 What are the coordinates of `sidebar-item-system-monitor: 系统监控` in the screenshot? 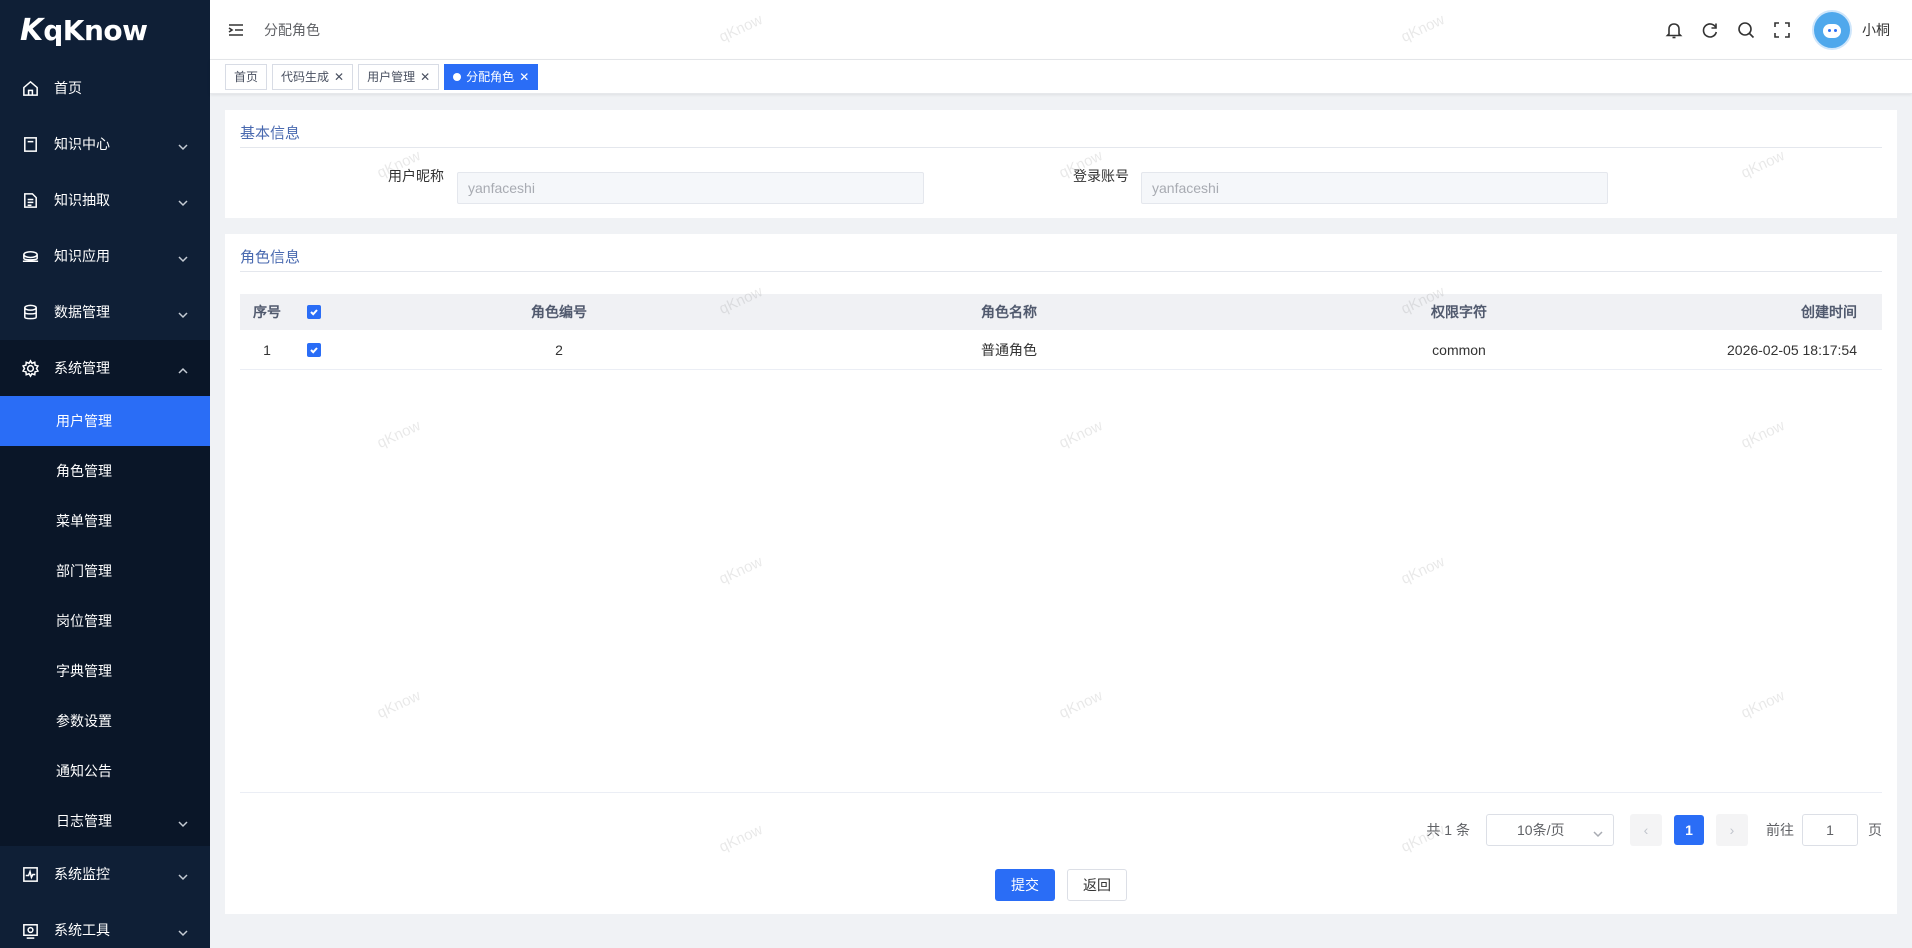 It's located at (105, 874).